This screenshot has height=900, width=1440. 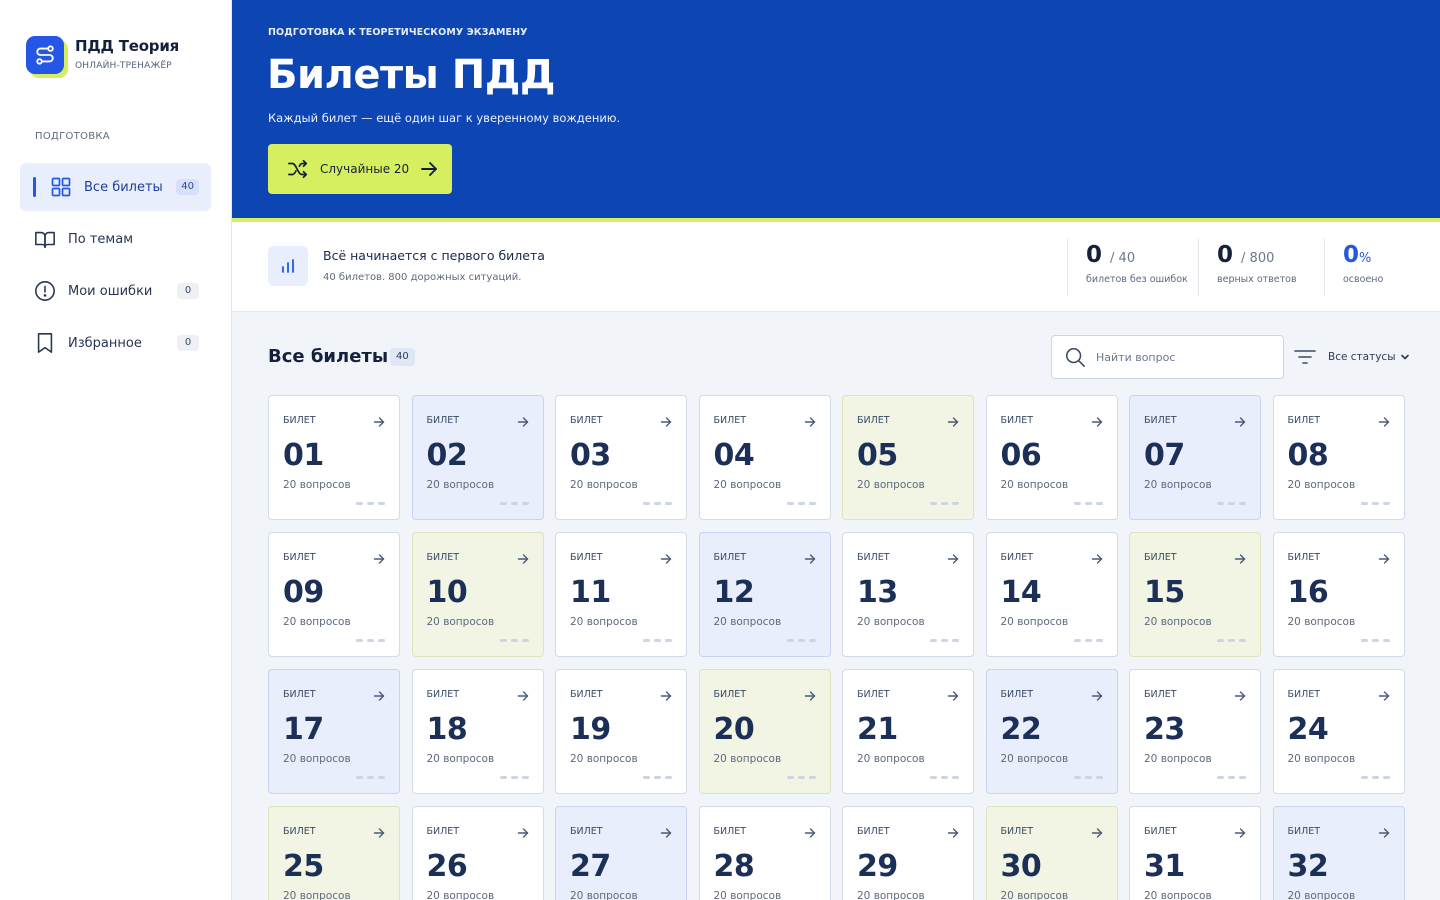 I want to click on brand: ПДД Теория ОНЛАЙН-ТРЕНАЖЁР, so click(x=102, y=57).